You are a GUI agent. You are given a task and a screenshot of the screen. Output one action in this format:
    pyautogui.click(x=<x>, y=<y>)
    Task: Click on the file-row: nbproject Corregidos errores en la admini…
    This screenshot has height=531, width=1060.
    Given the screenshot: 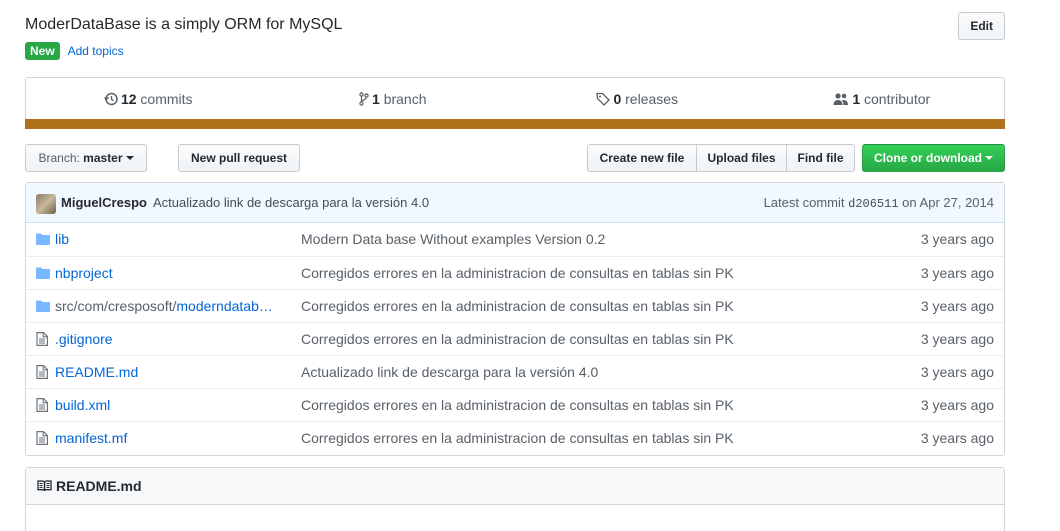 What is the action you would take?
    pyautogui.click(x=515, y=272)
    